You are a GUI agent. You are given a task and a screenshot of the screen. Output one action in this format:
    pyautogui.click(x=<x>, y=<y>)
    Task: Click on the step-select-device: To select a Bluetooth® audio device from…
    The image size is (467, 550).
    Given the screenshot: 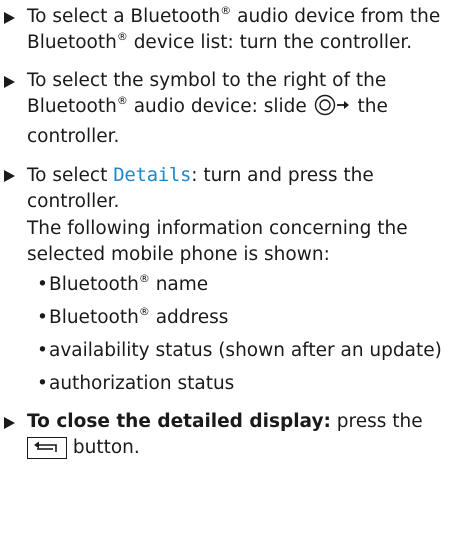 What is the action you would take?
    pyautogui.click(x=232, y=30)
    